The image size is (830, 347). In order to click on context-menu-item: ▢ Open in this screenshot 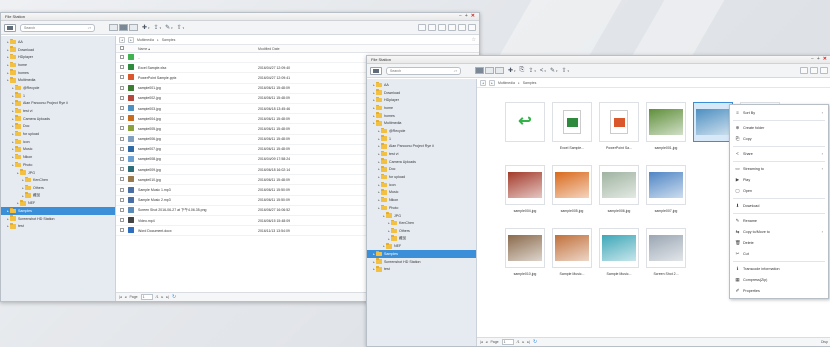, I will do `click(779, 190)`.